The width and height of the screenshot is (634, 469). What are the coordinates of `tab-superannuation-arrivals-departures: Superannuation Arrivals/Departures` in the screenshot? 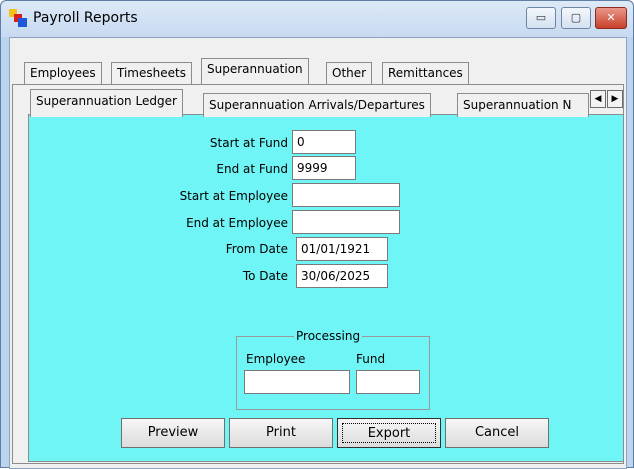 It's located at (317, 105).